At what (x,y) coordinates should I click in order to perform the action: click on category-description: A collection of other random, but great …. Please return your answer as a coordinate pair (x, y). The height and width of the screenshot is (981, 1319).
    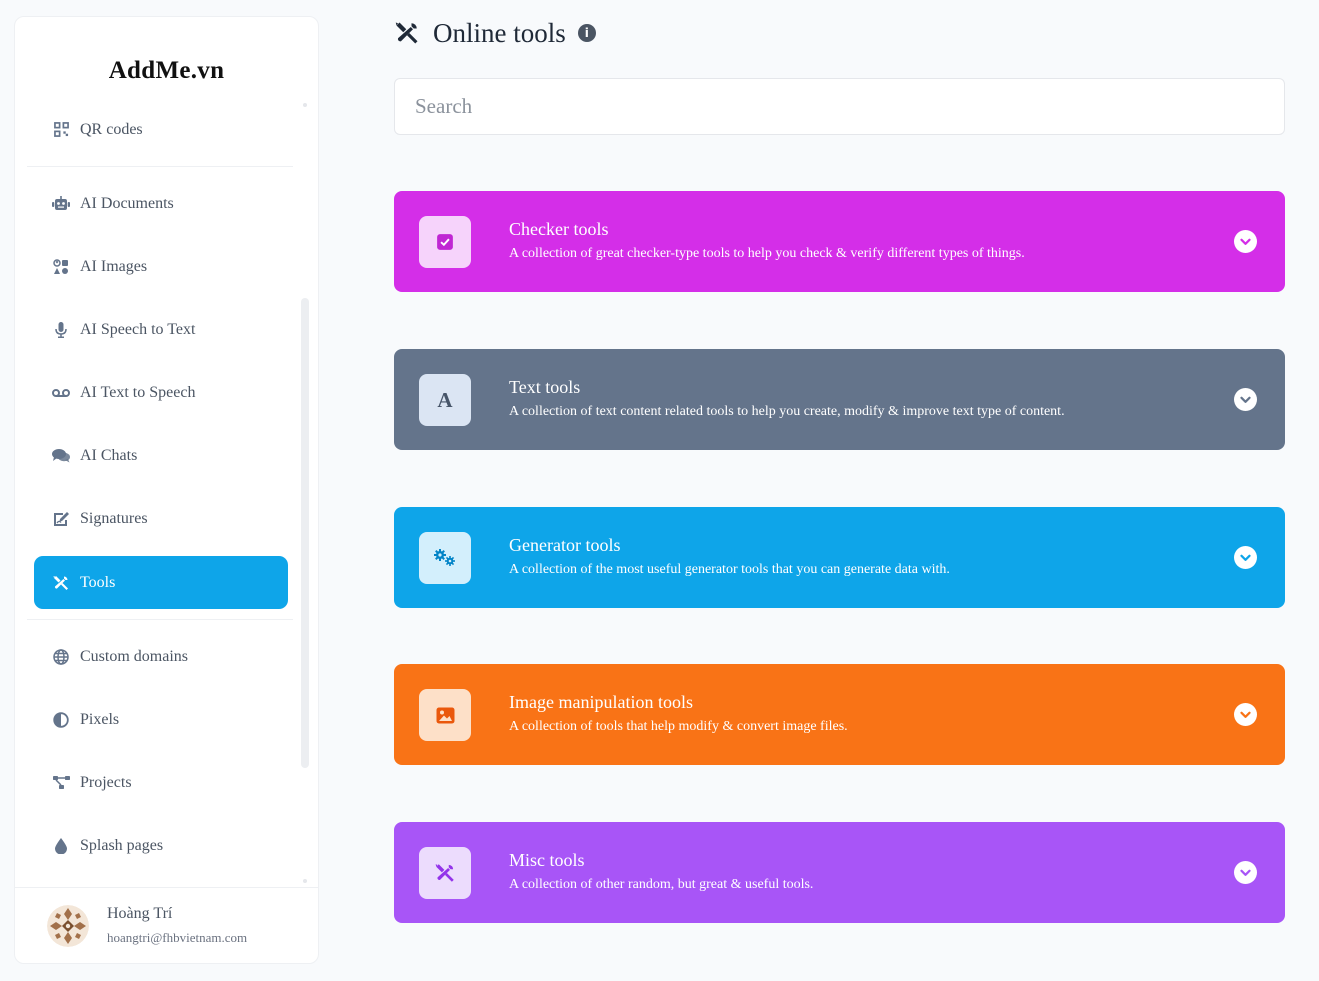
    Looking at the image, I should click on (661, 884).